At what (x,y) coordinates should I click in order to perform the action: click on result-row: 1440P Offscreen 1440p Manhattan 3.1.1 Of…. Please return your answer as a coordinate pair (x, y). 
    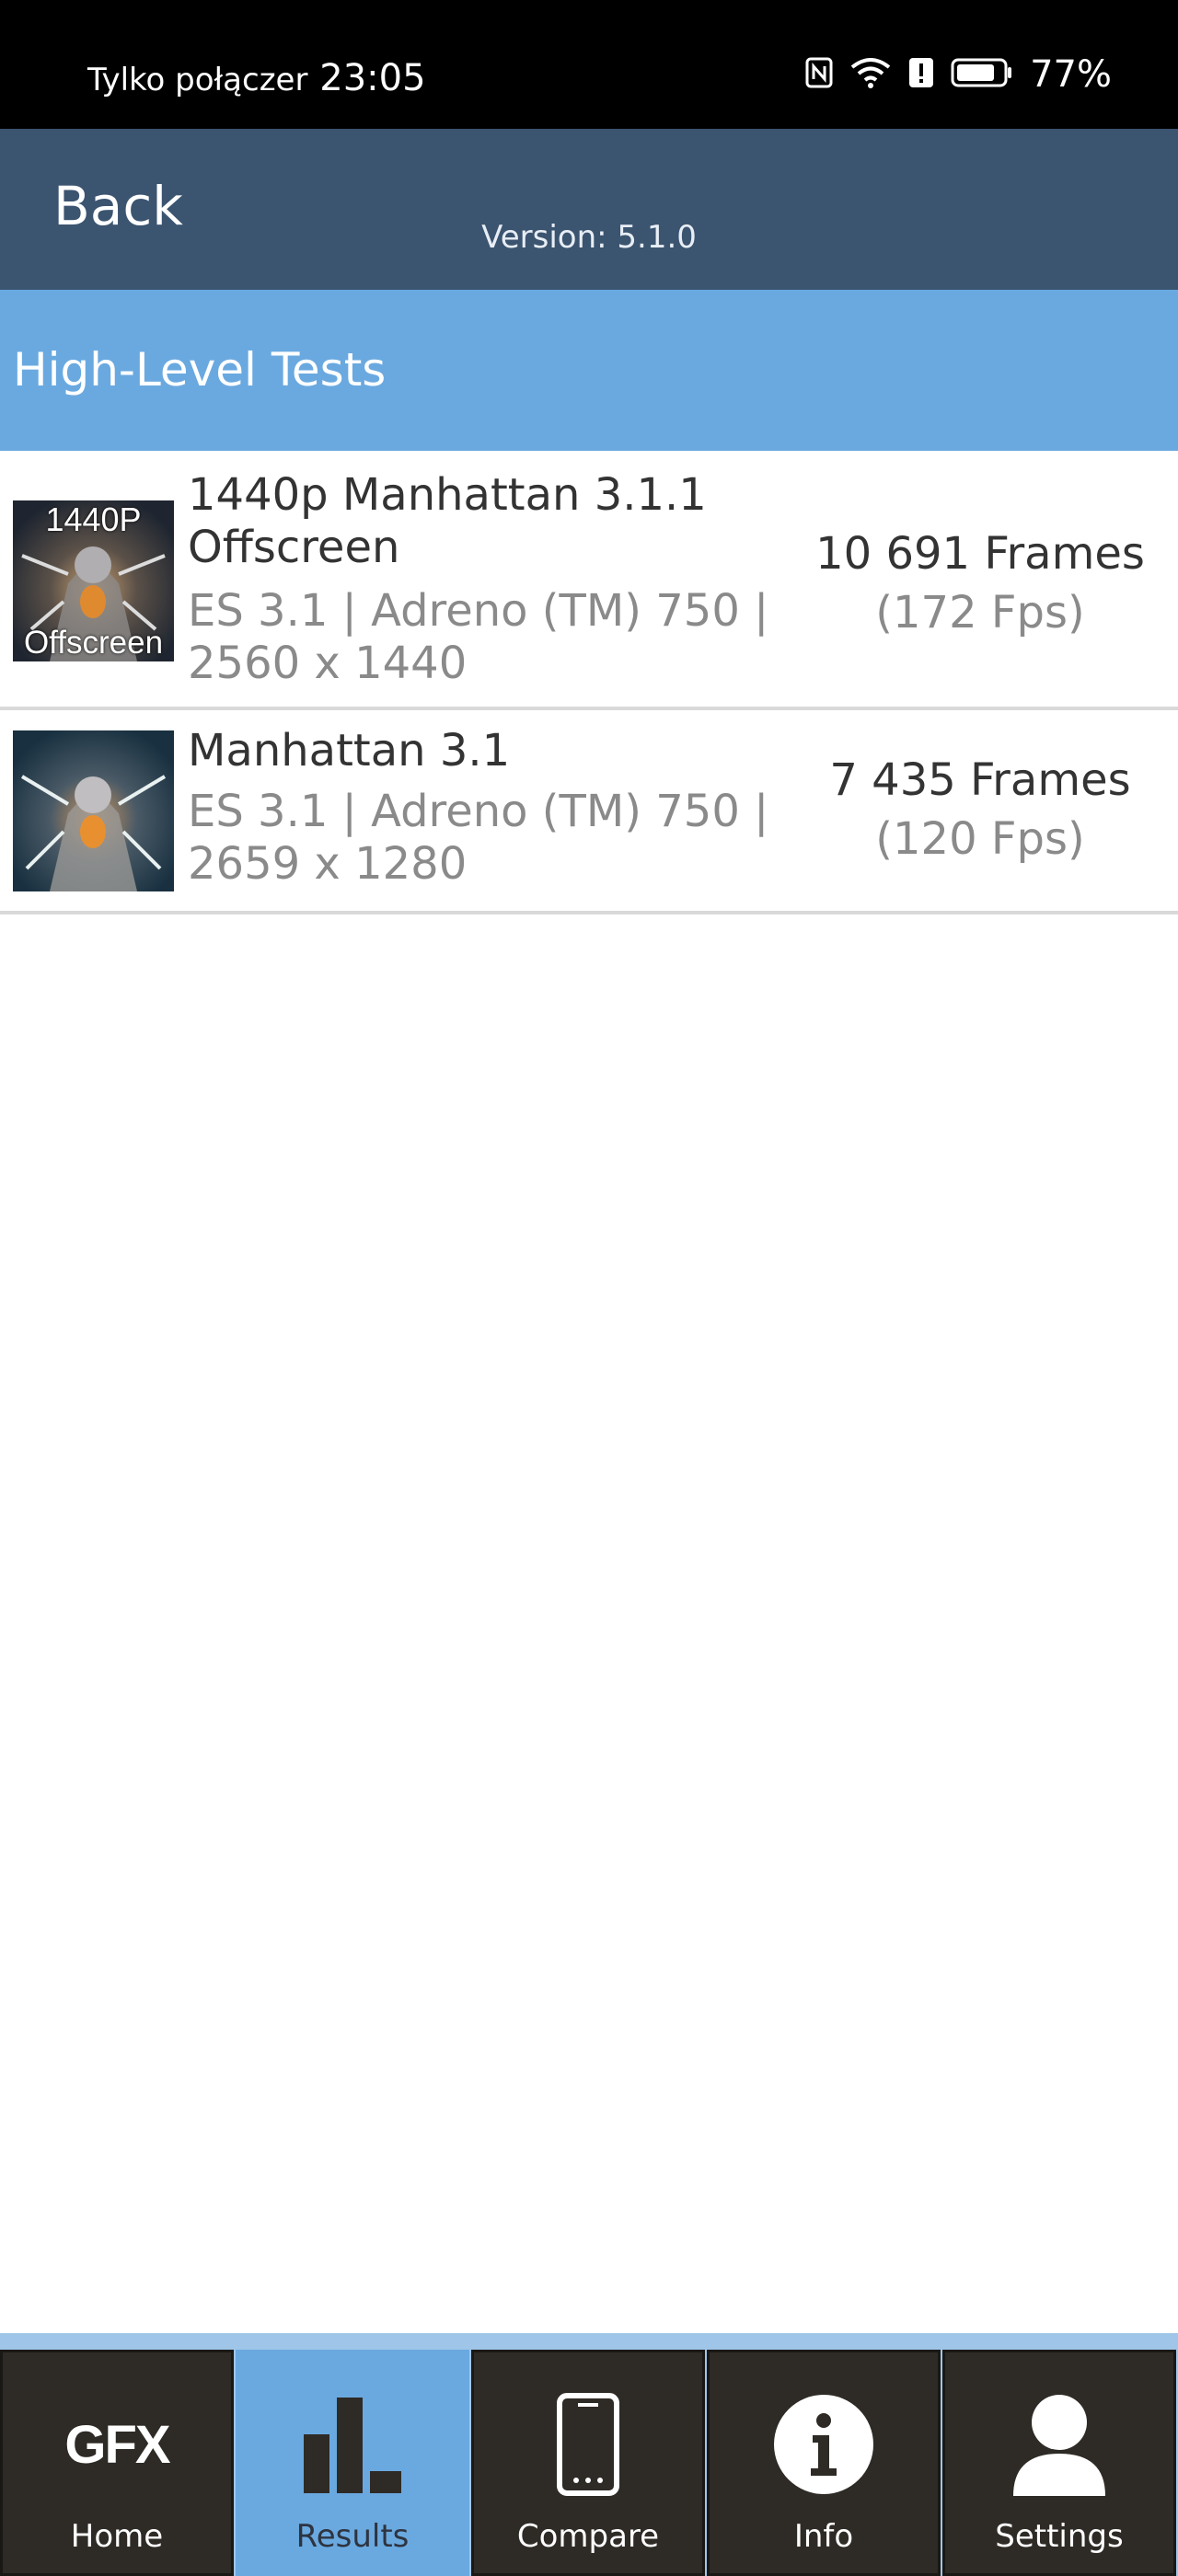
    Looking at the image, I should click on (589, 580).